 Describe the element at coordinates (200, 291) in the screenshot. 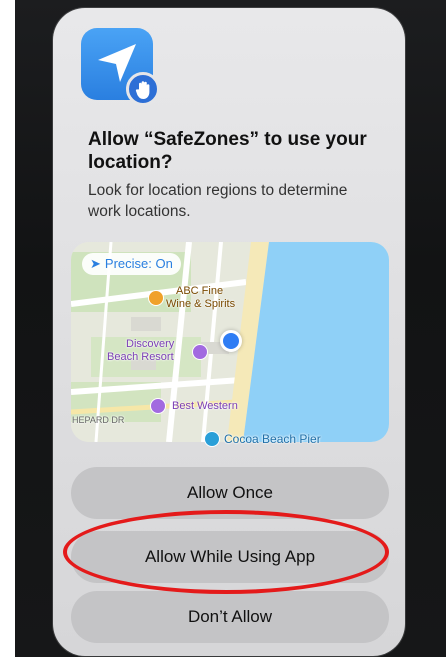

I see `place-label-abc-1: ABC Fine` at that location.